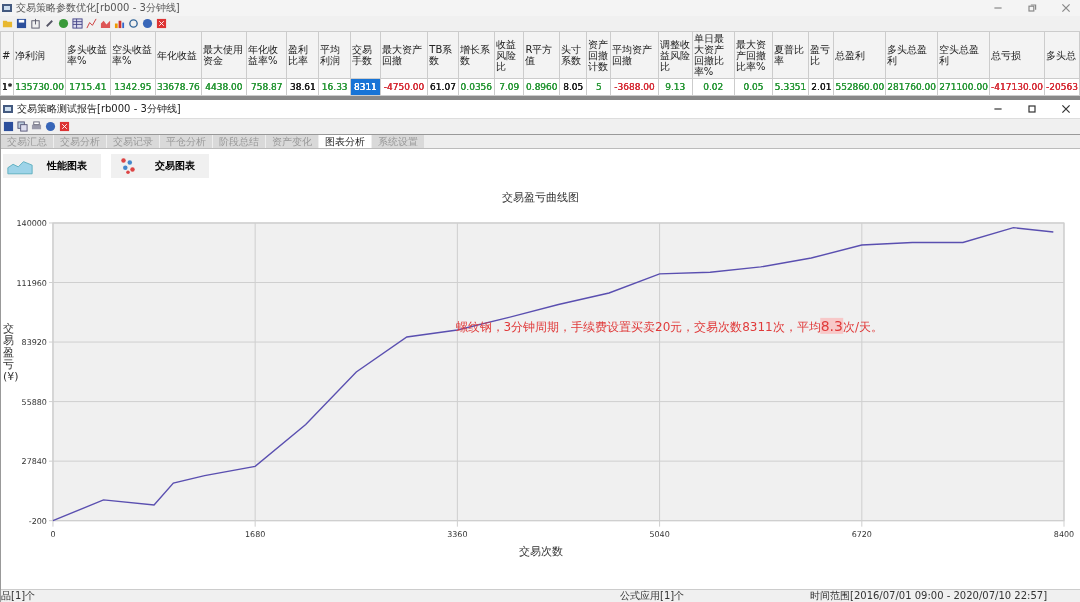  I want to click on column-header: R平方值, so click(541, 55).